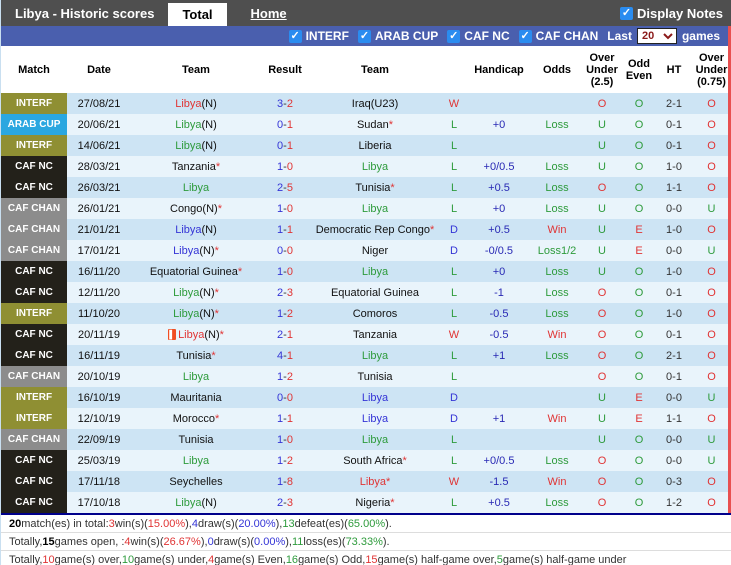  I want to click on summary-segment: ),, so click(188, 523).